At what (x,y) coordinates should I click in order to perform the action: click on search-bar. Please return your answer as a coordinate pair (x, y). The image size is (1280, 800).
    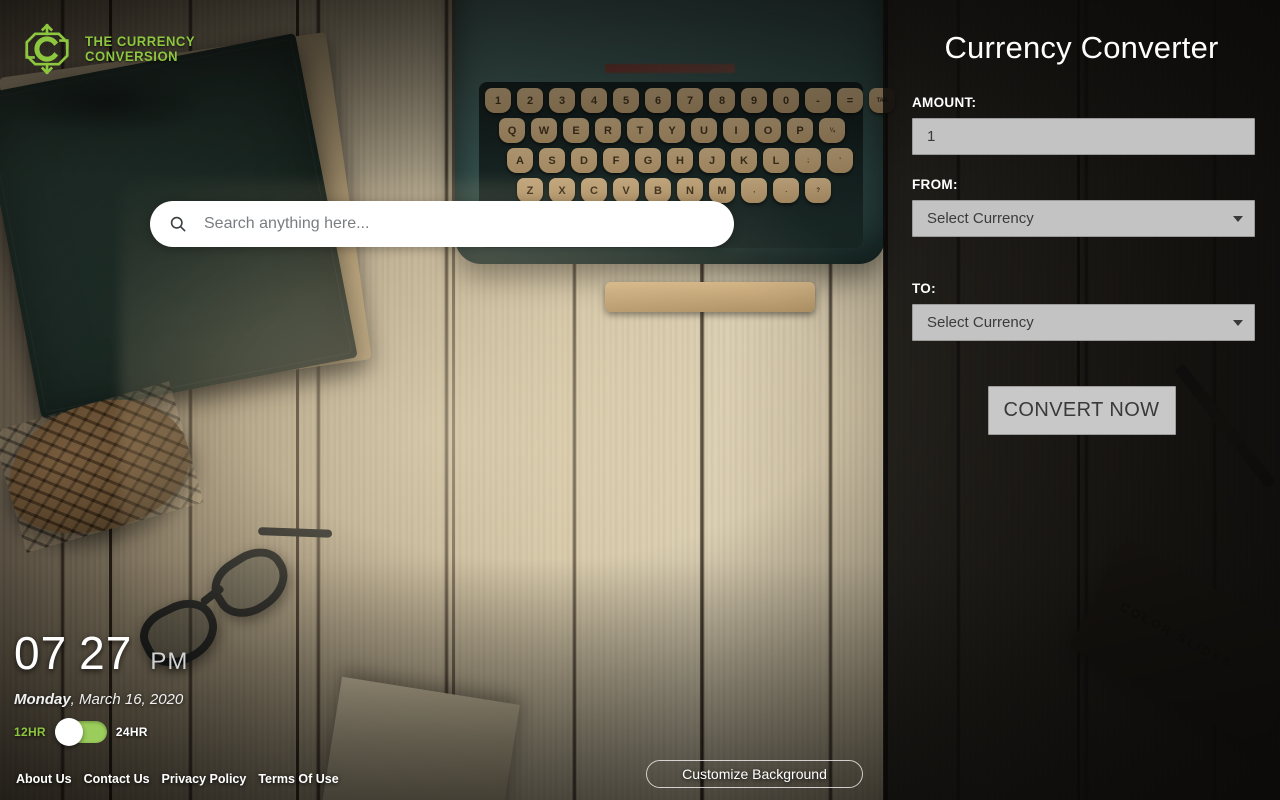
    Looking at the image, I should click on (442, 224).